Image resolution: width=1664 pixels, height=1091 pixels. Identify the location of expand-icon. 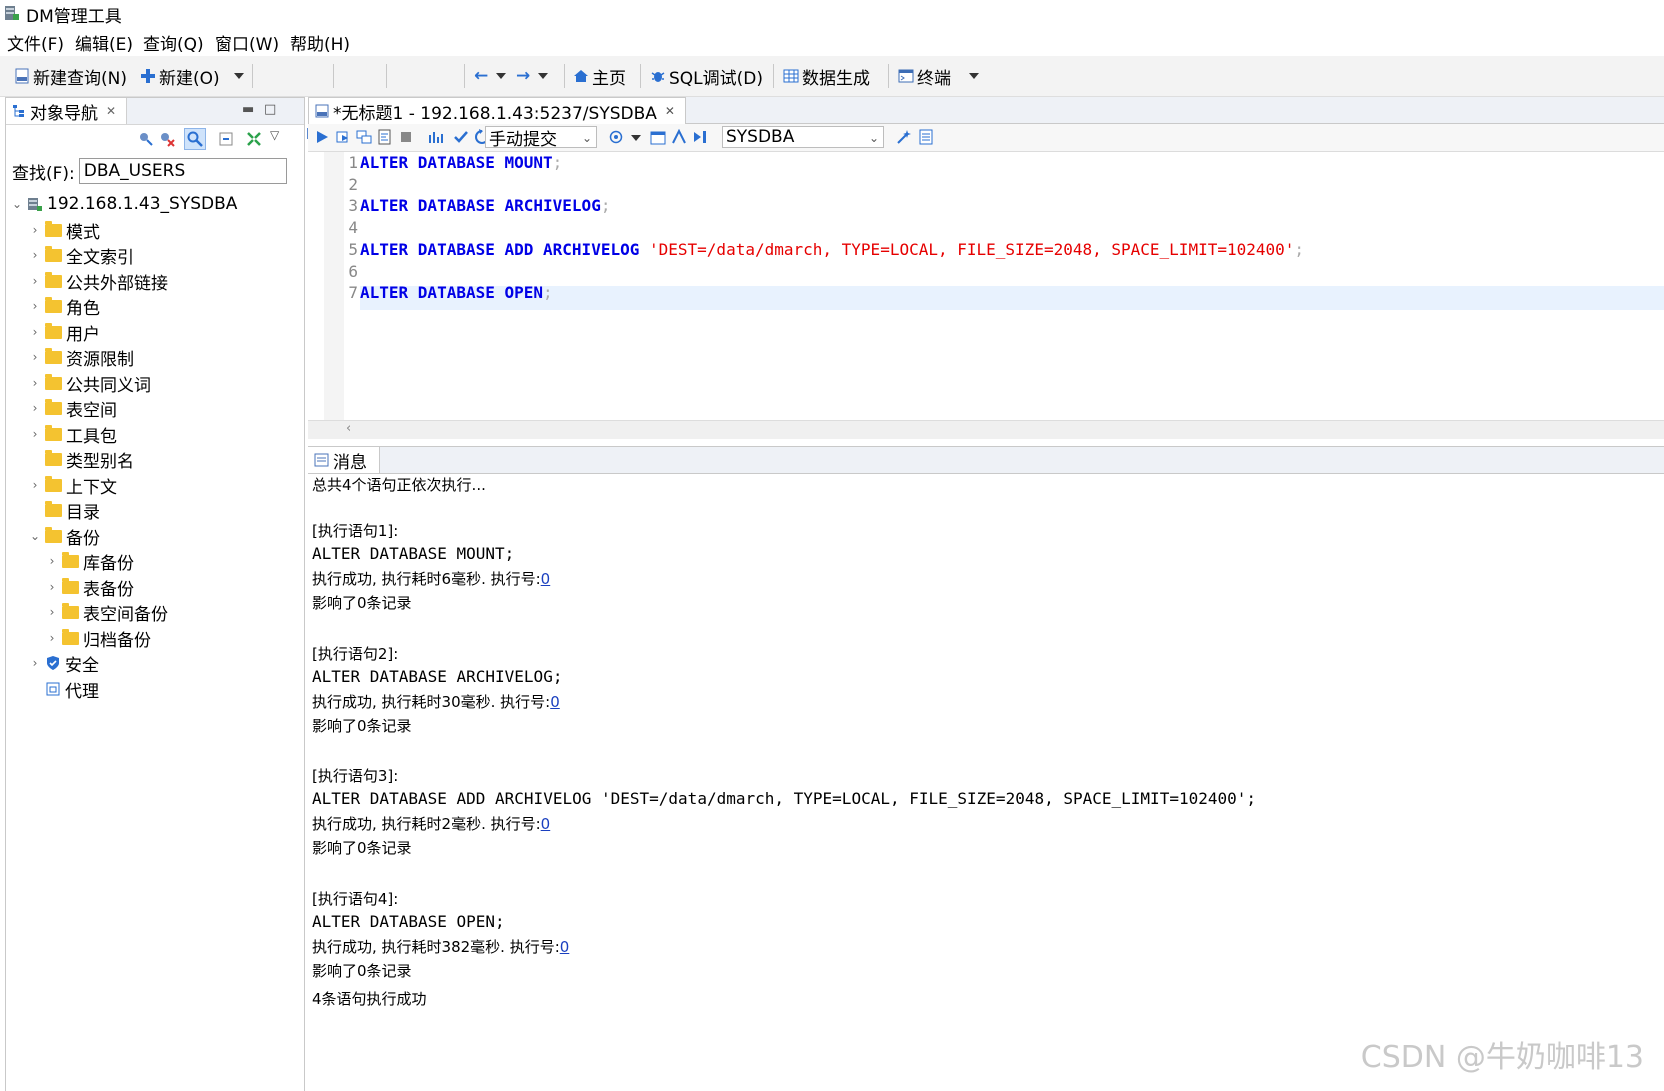
(254, 139).